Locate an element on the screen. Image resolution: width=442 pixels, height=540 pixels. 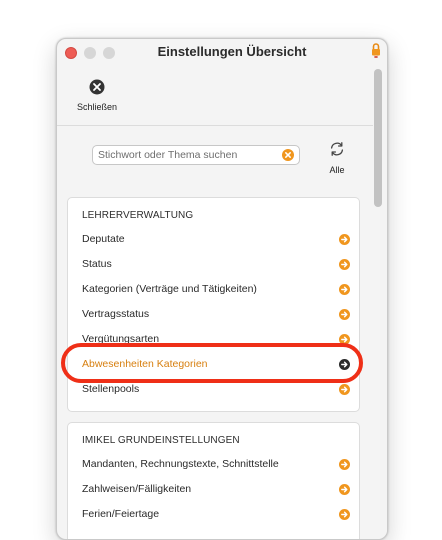
close-button: Schließen is located at coordinates (97, 103).